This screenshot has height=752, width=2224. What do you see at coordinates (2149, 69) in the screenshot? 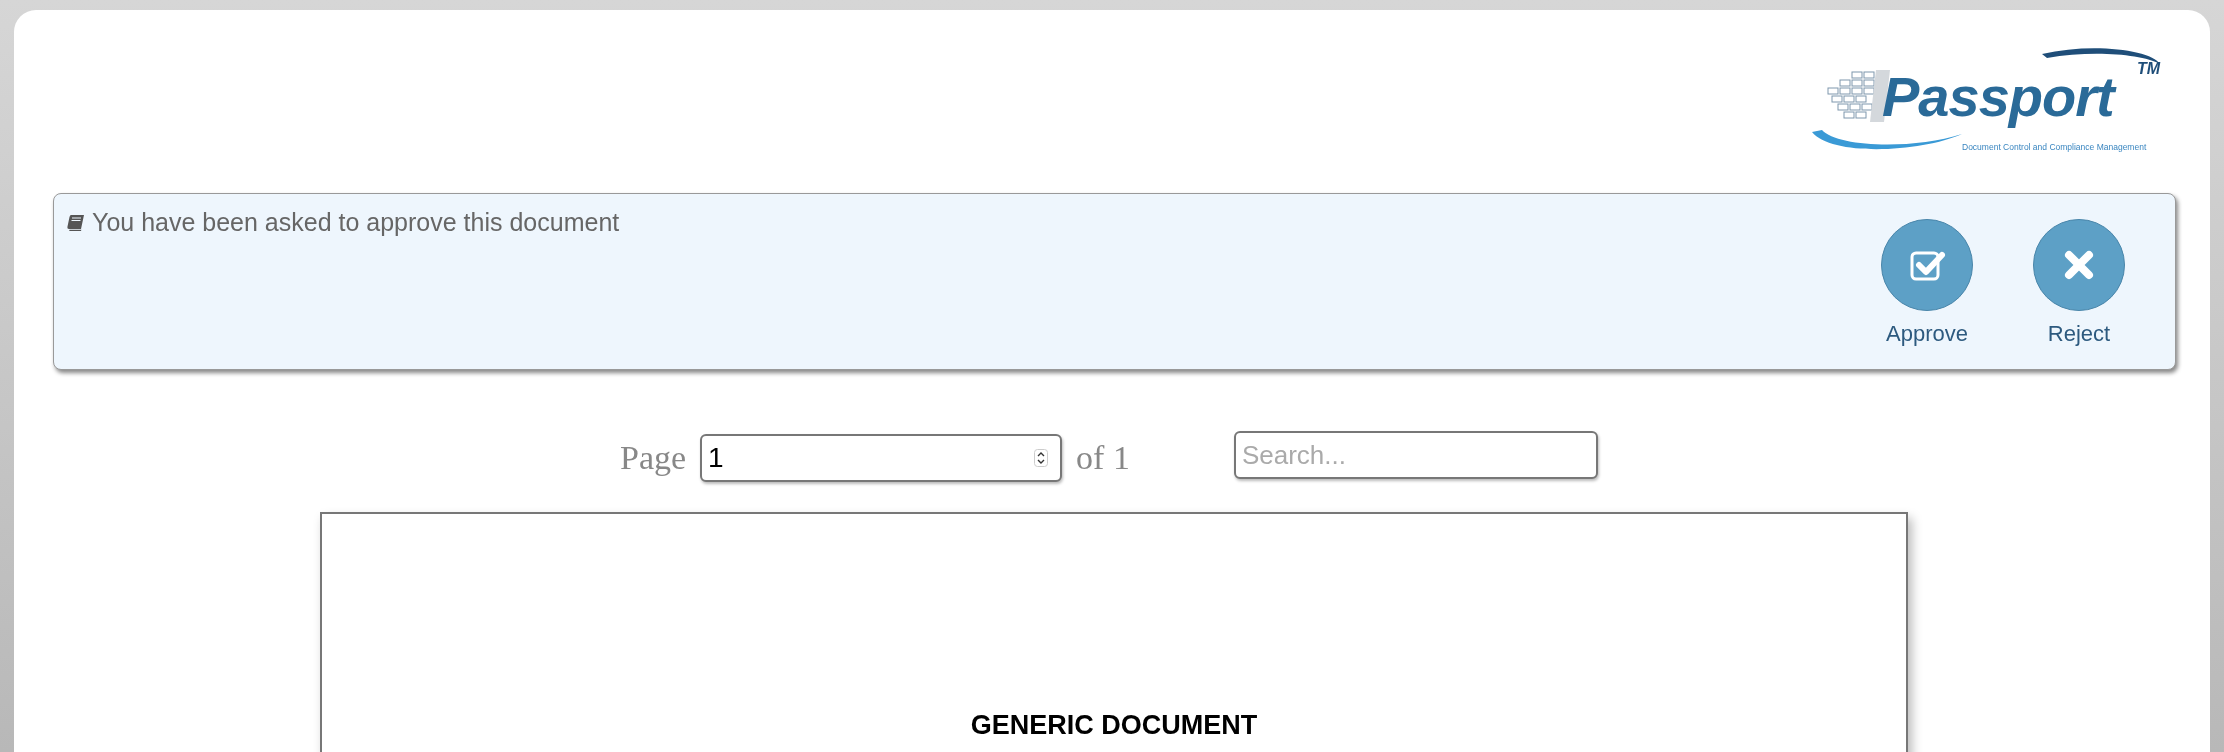
I see `trademark-mark: TM` at bounding box center [2149, 69].